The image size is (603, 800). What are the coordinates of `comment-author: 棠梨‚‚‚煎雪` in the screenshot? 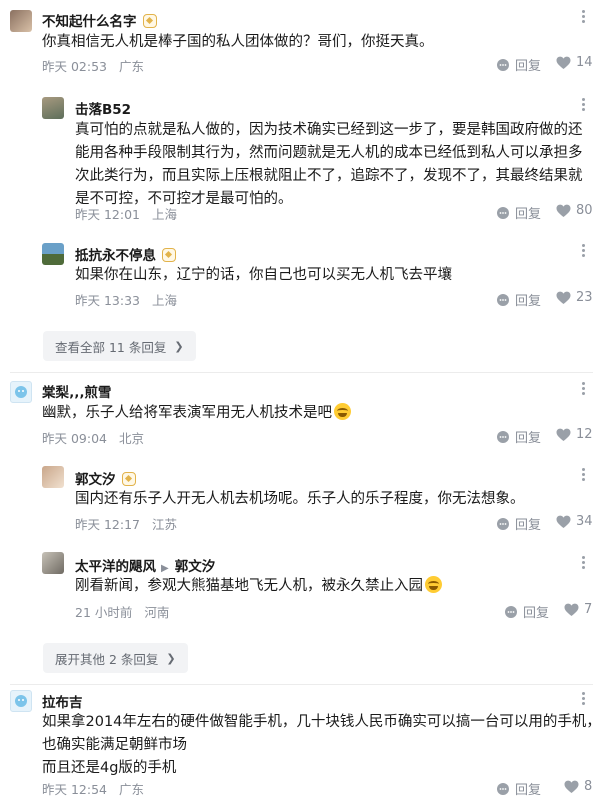 It's located at (76, 391).